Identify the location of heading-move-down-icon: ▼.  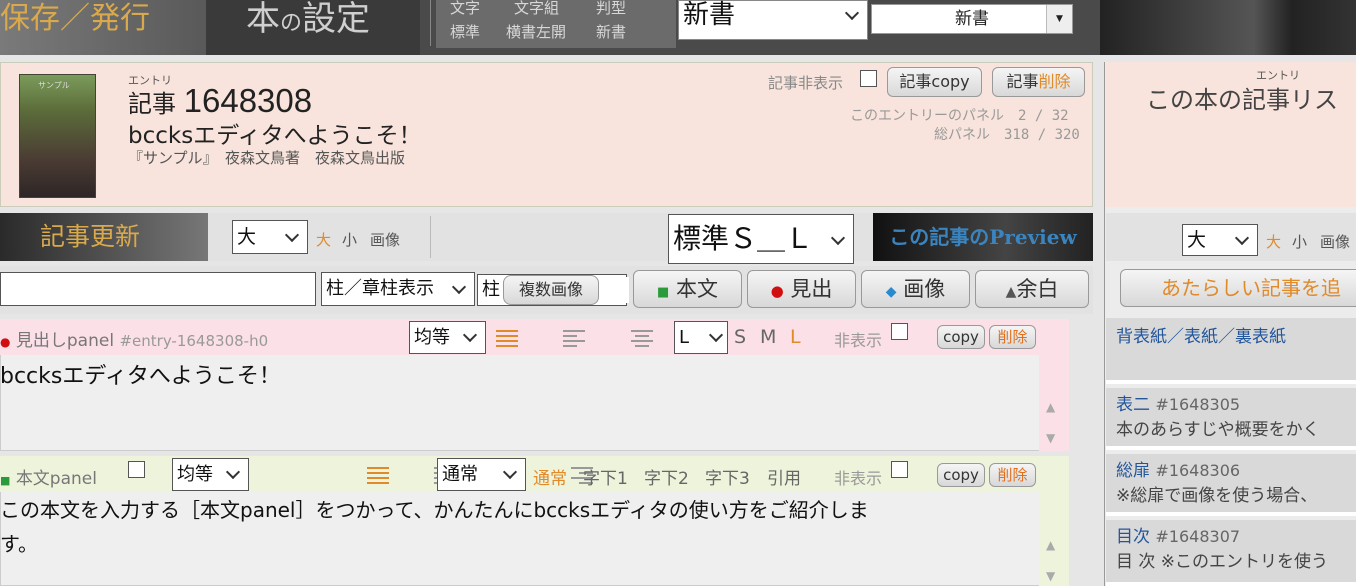
(1050, 438).